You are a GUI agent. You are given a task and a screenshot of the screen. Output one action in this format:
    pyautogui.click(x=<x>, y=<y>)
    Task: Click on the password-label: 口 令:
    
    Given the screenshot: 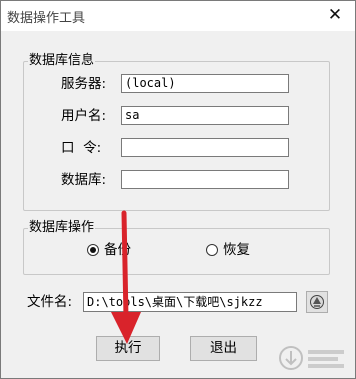 What is the action you would take?
    pyautogui.click(x=81, y=148)
    